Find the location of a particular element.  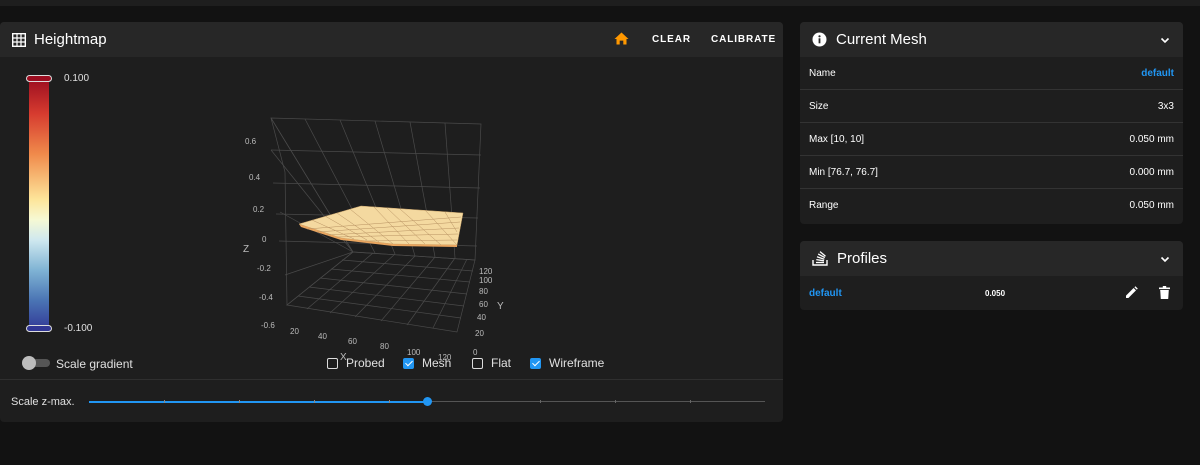

x-tick: 40 is located at coordinates (322, 336).